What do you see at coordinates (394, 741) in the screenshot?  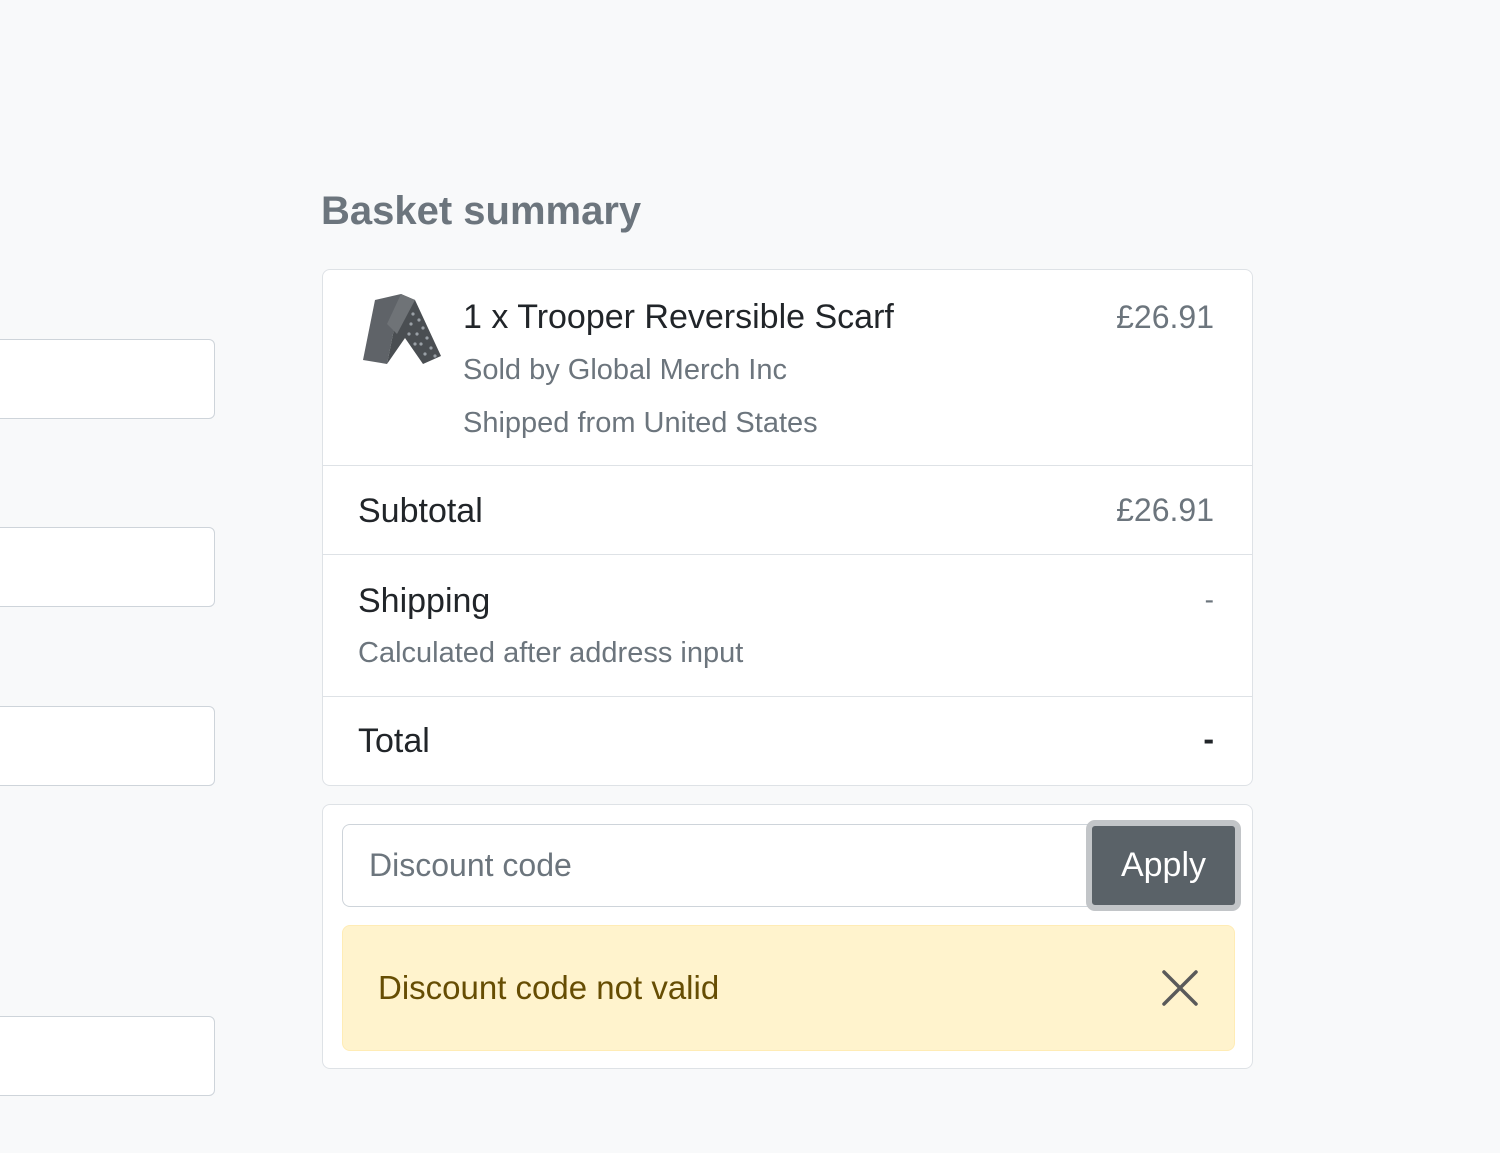 I see `total-label: Total` at bounding box center [394, 741].